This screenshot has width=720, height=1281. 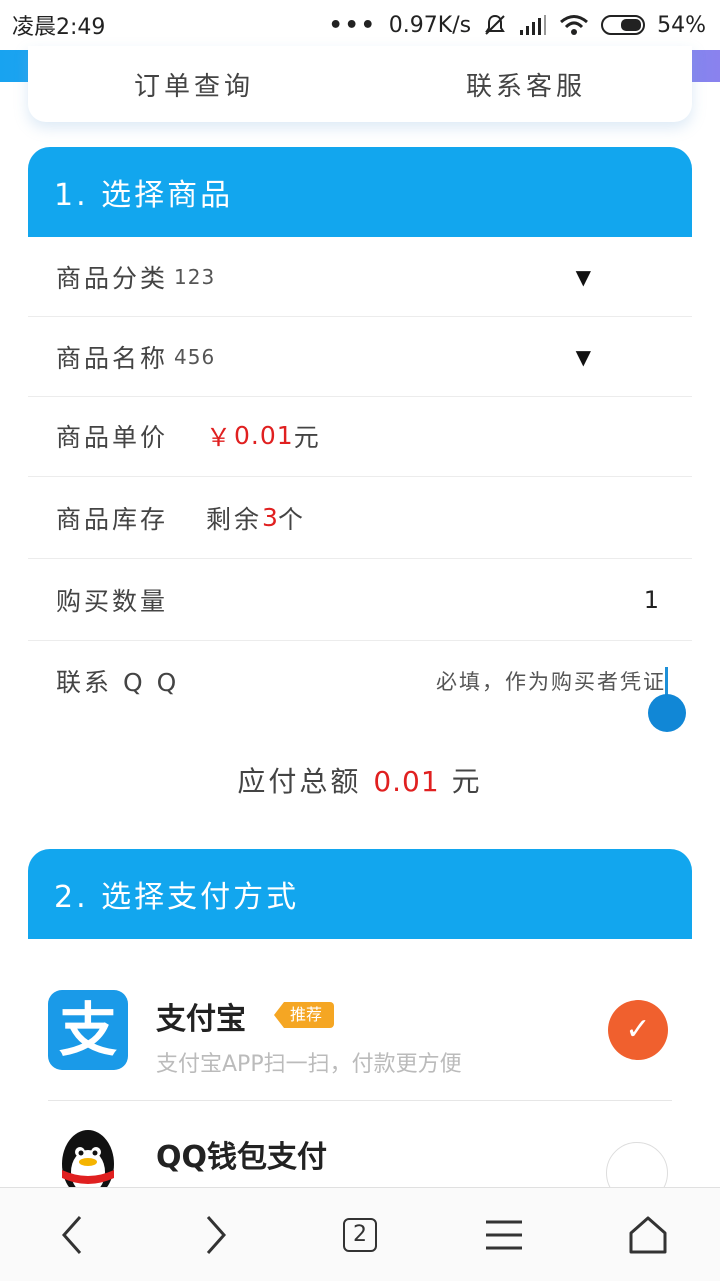 I want to click on wifi-icon, so click(x=574, y=25).